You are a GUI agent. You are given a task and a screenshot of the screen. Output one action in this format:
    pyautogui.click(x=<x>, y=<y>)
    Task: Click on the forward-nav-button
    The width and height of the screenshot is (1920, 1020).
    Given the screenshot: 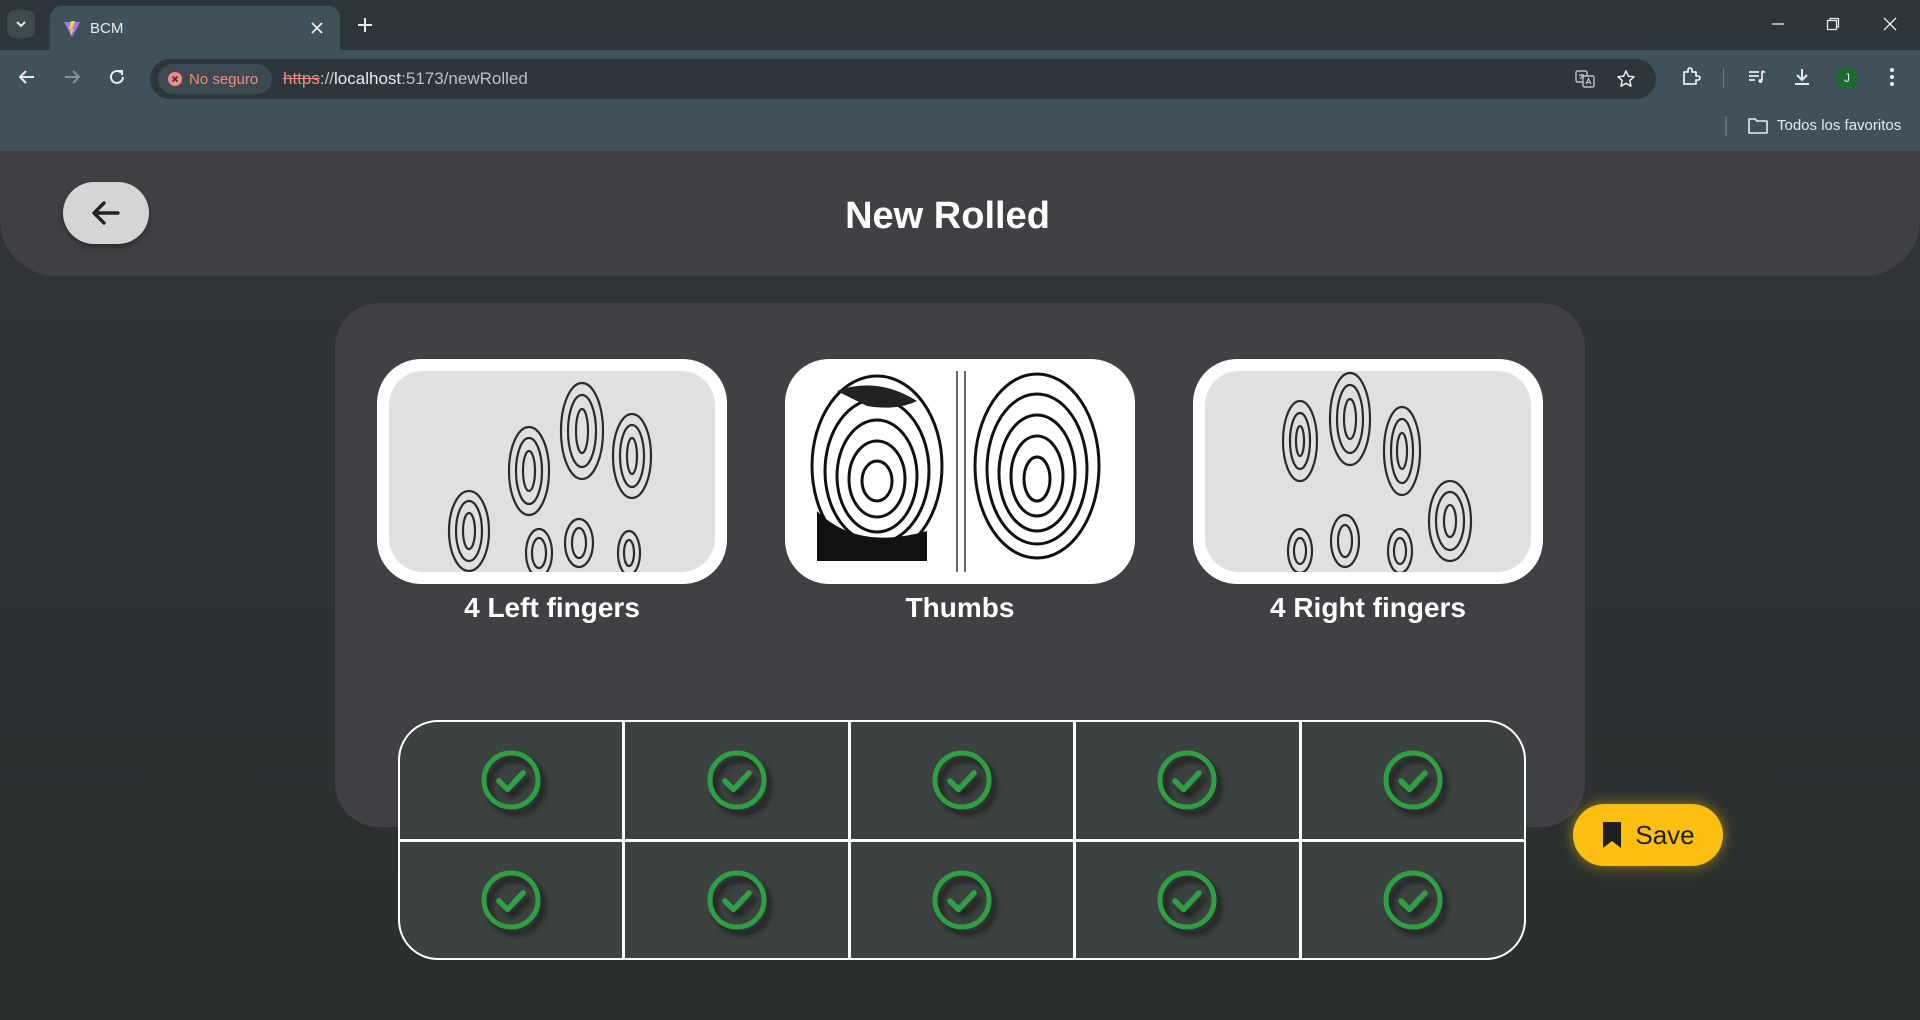 What is the action you would take?
    pyautogui.click(x=72, y=77)
    